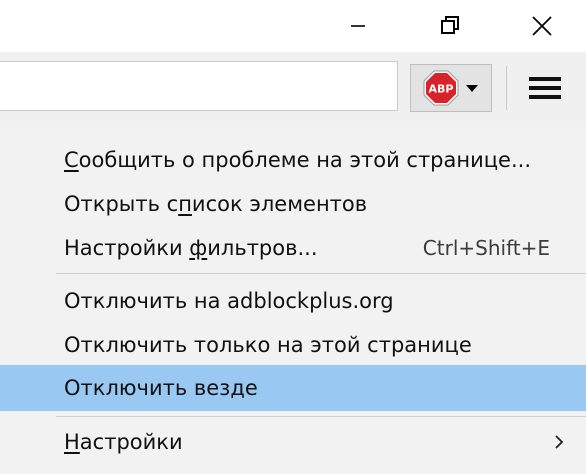  Describe the element at coordinates (216, 204) in the screenshot. I see `menu-item-label: Открыть список элементов` at that location.